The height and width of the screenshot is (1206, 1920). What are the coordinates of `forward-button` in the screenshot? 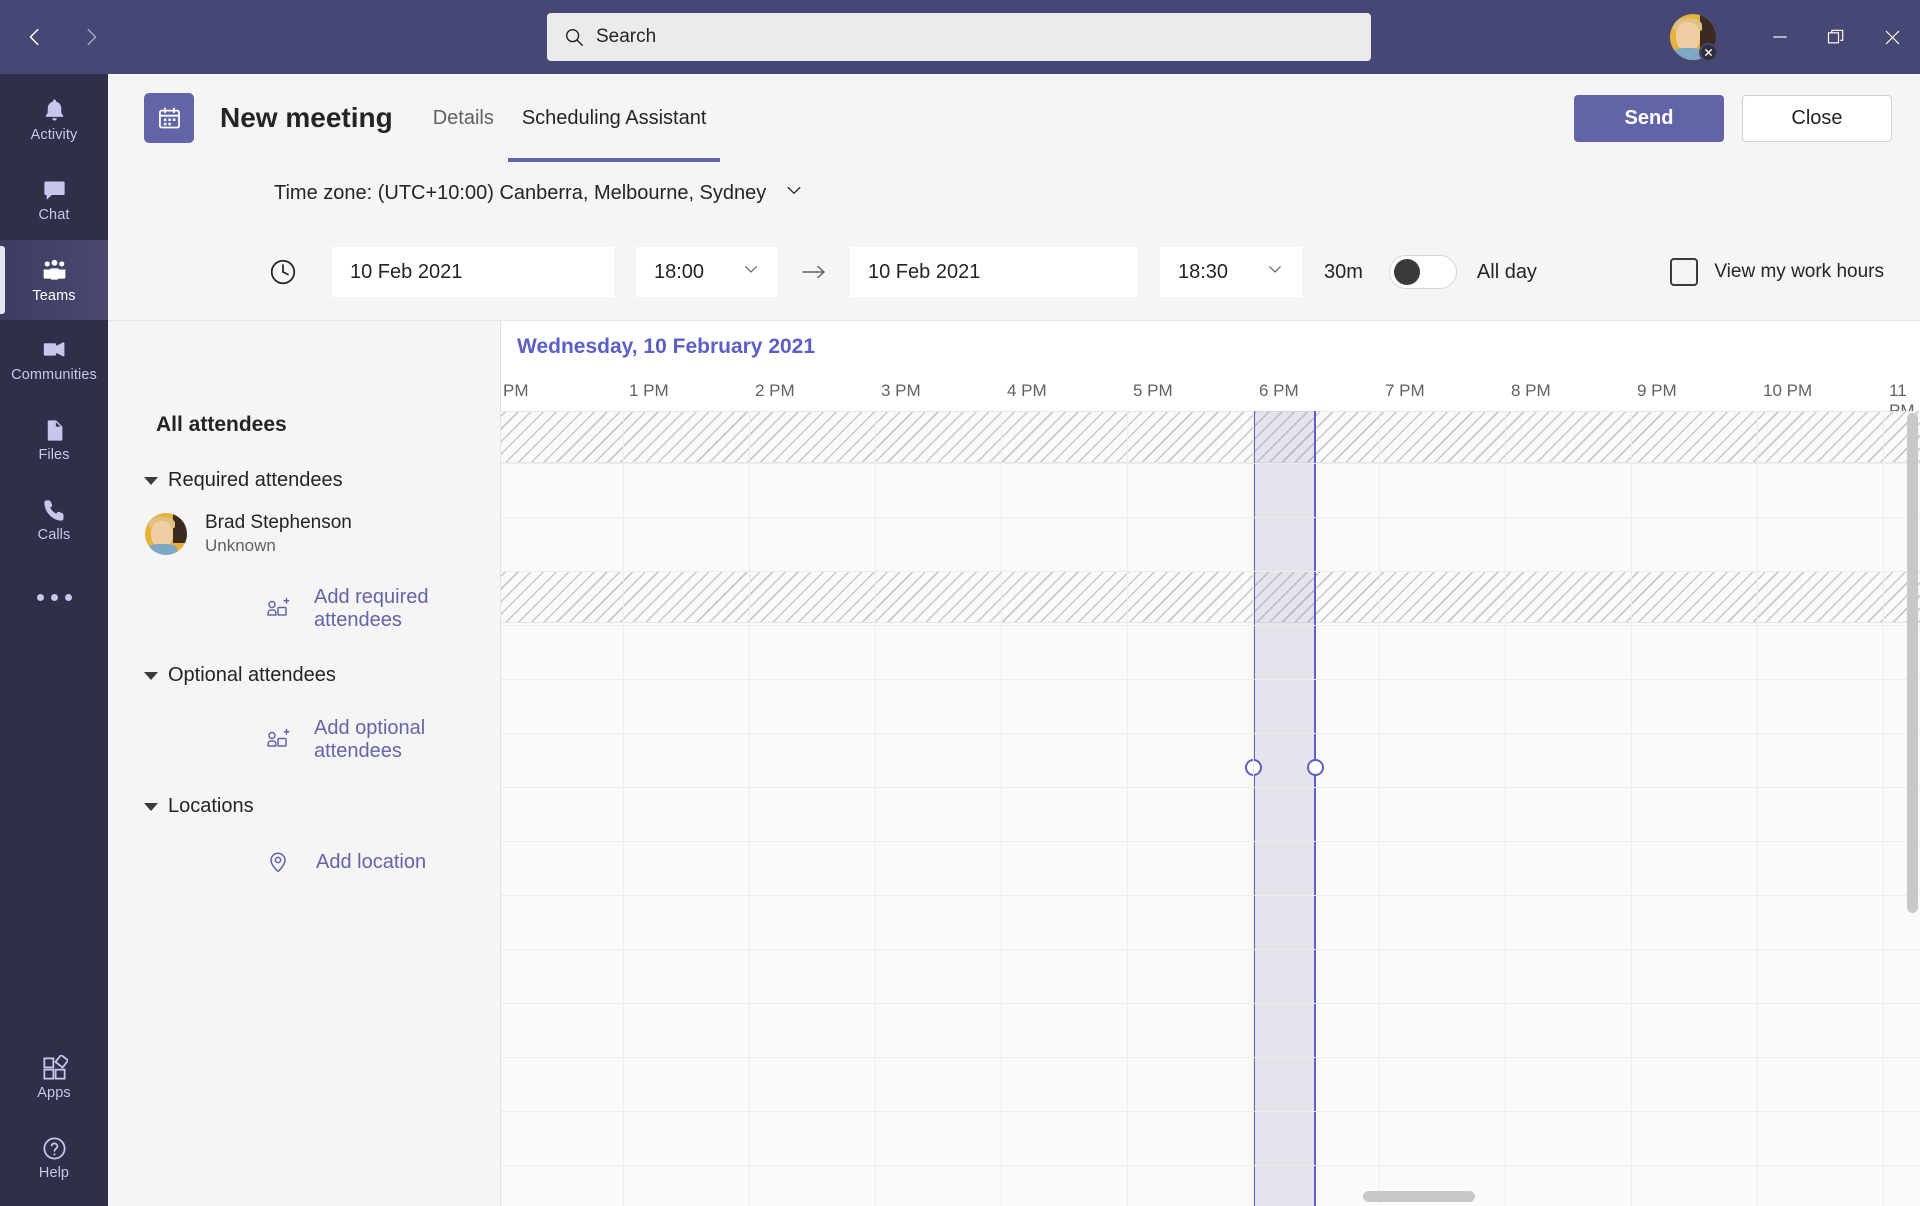 It's located at (91, 37).